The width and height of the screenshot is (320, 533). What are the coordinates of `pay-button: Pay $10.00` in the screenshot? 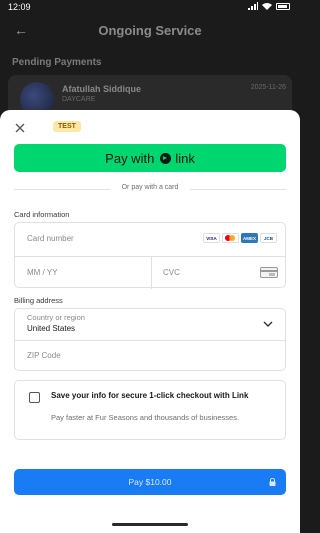 It's located at (150, 482).